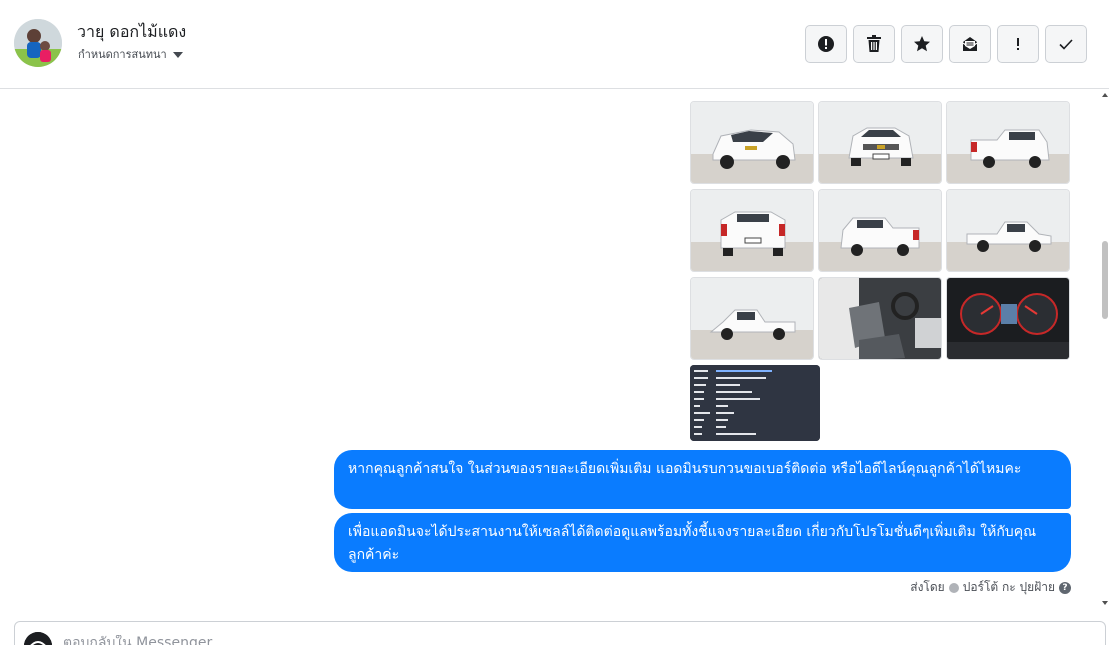  What do you see at coordinates (38, 43) in the screenshot?
I see `contact-avatar` at bounding box center [38, 43].